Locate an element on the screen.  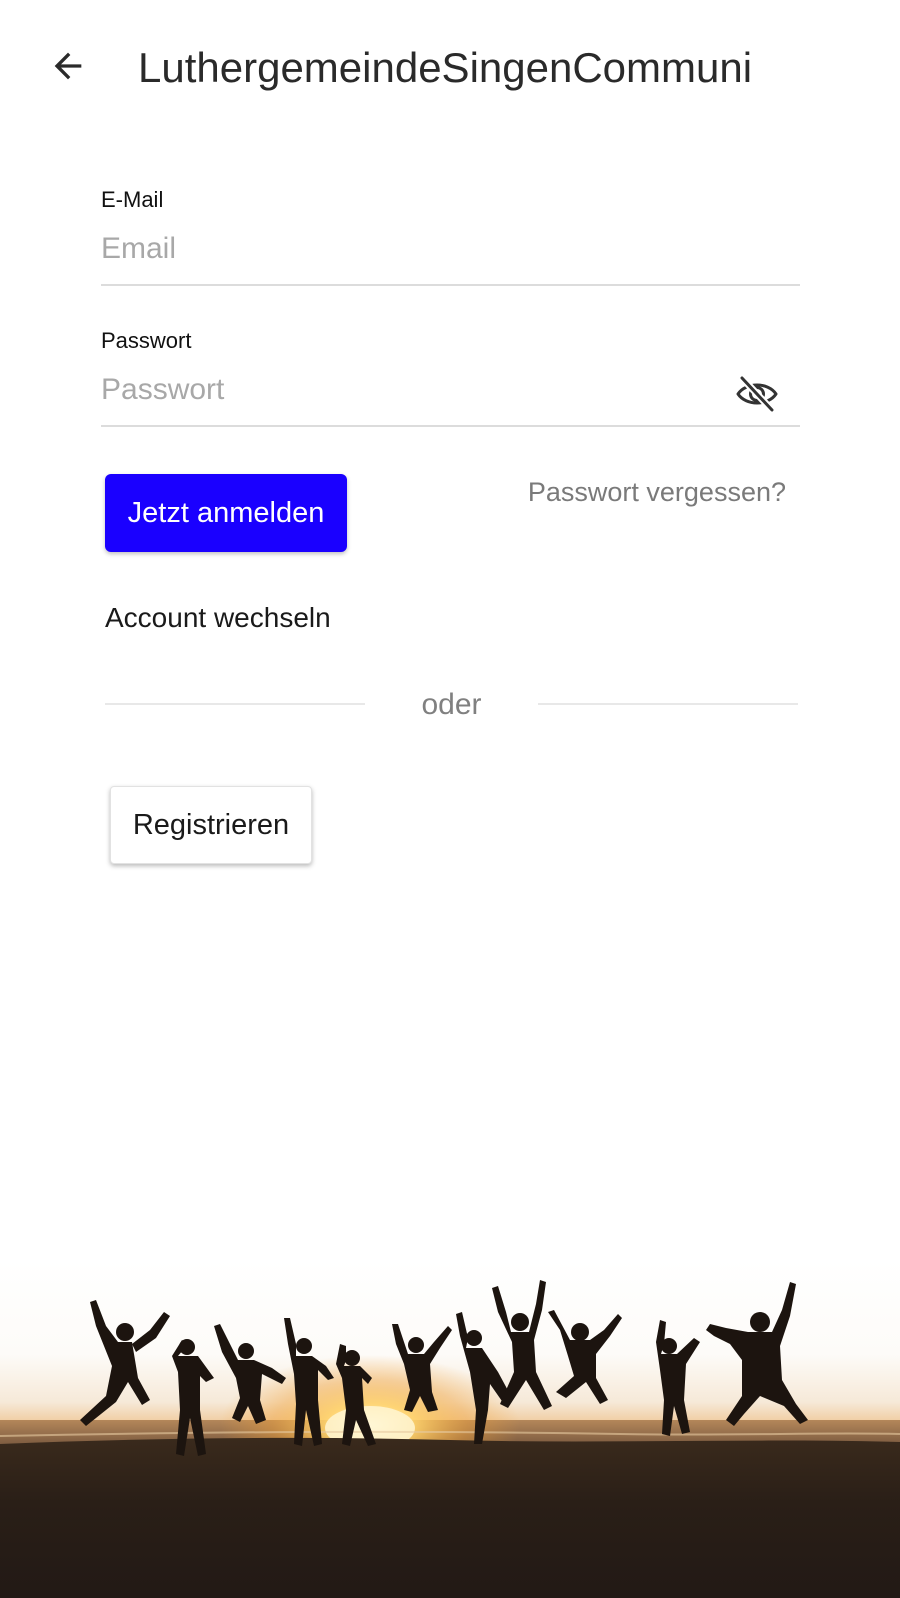
password-input is located at coordinates (450, 393).